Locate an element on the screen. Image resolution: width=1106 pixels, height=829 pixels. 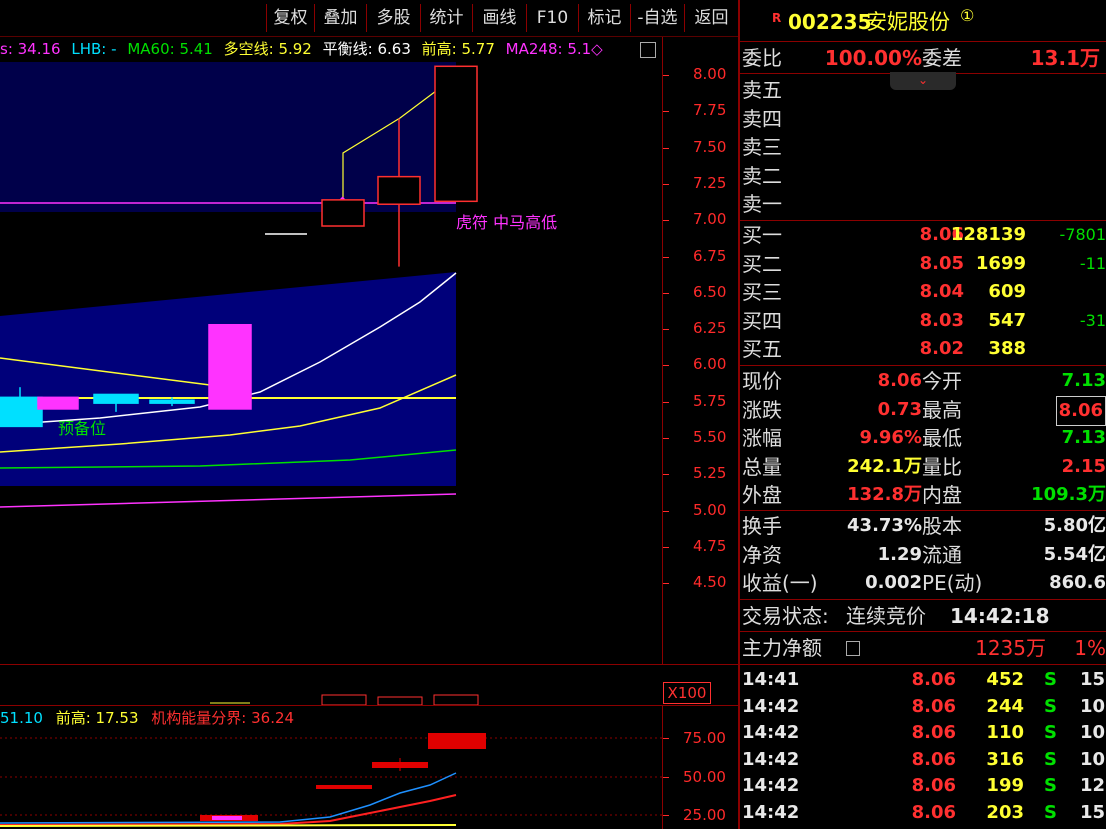
tick-count: 10 is located at coordinates (1093, 733).